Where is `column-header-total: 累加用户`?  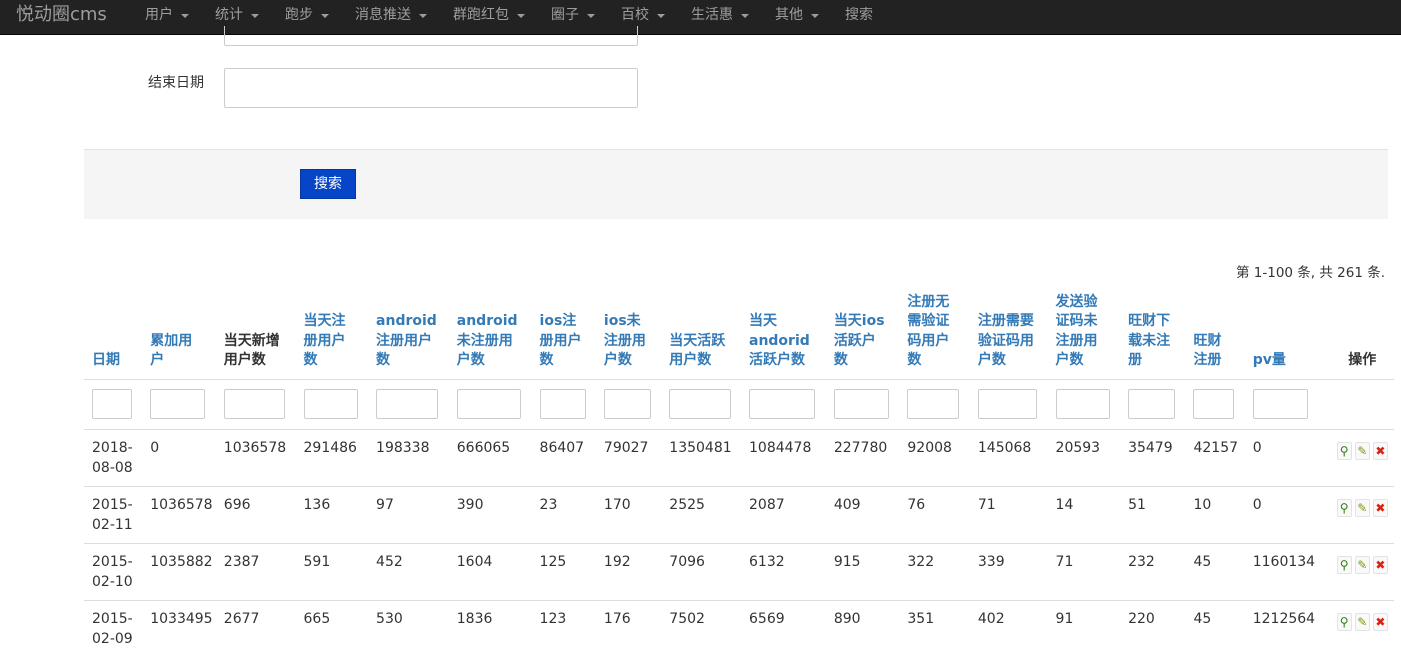 column-header-total: 累加用户 is located at coordinates (179, 333).